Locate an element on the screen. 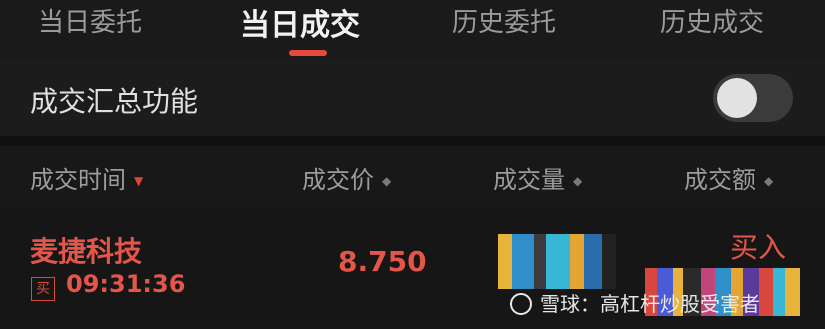 The height and width of the screenshot is (329, 825). watermark: 雪球：高杠杆炒股受害者 is located at coordinates (635, 302).